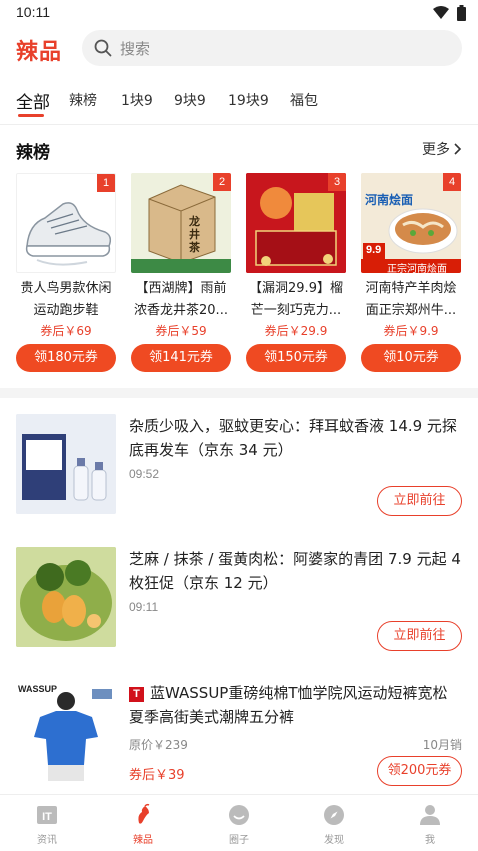  I want to click on status-bar: 10:11, so click(239, 13).